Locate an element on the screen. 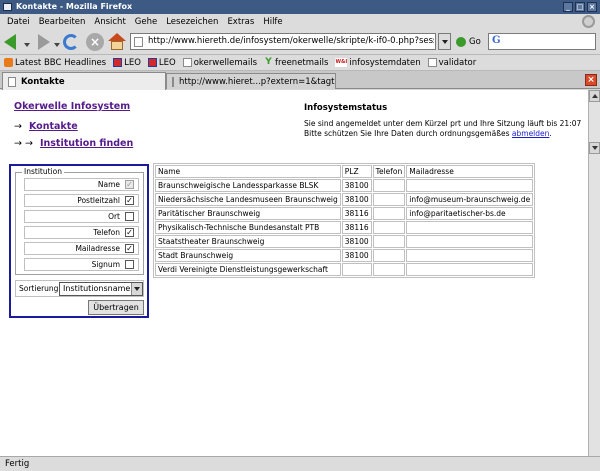 Image resolution: width=600 pixels, height=471 pixels. bookmark-leo-1: LEO is located at coordinates (127, 63).